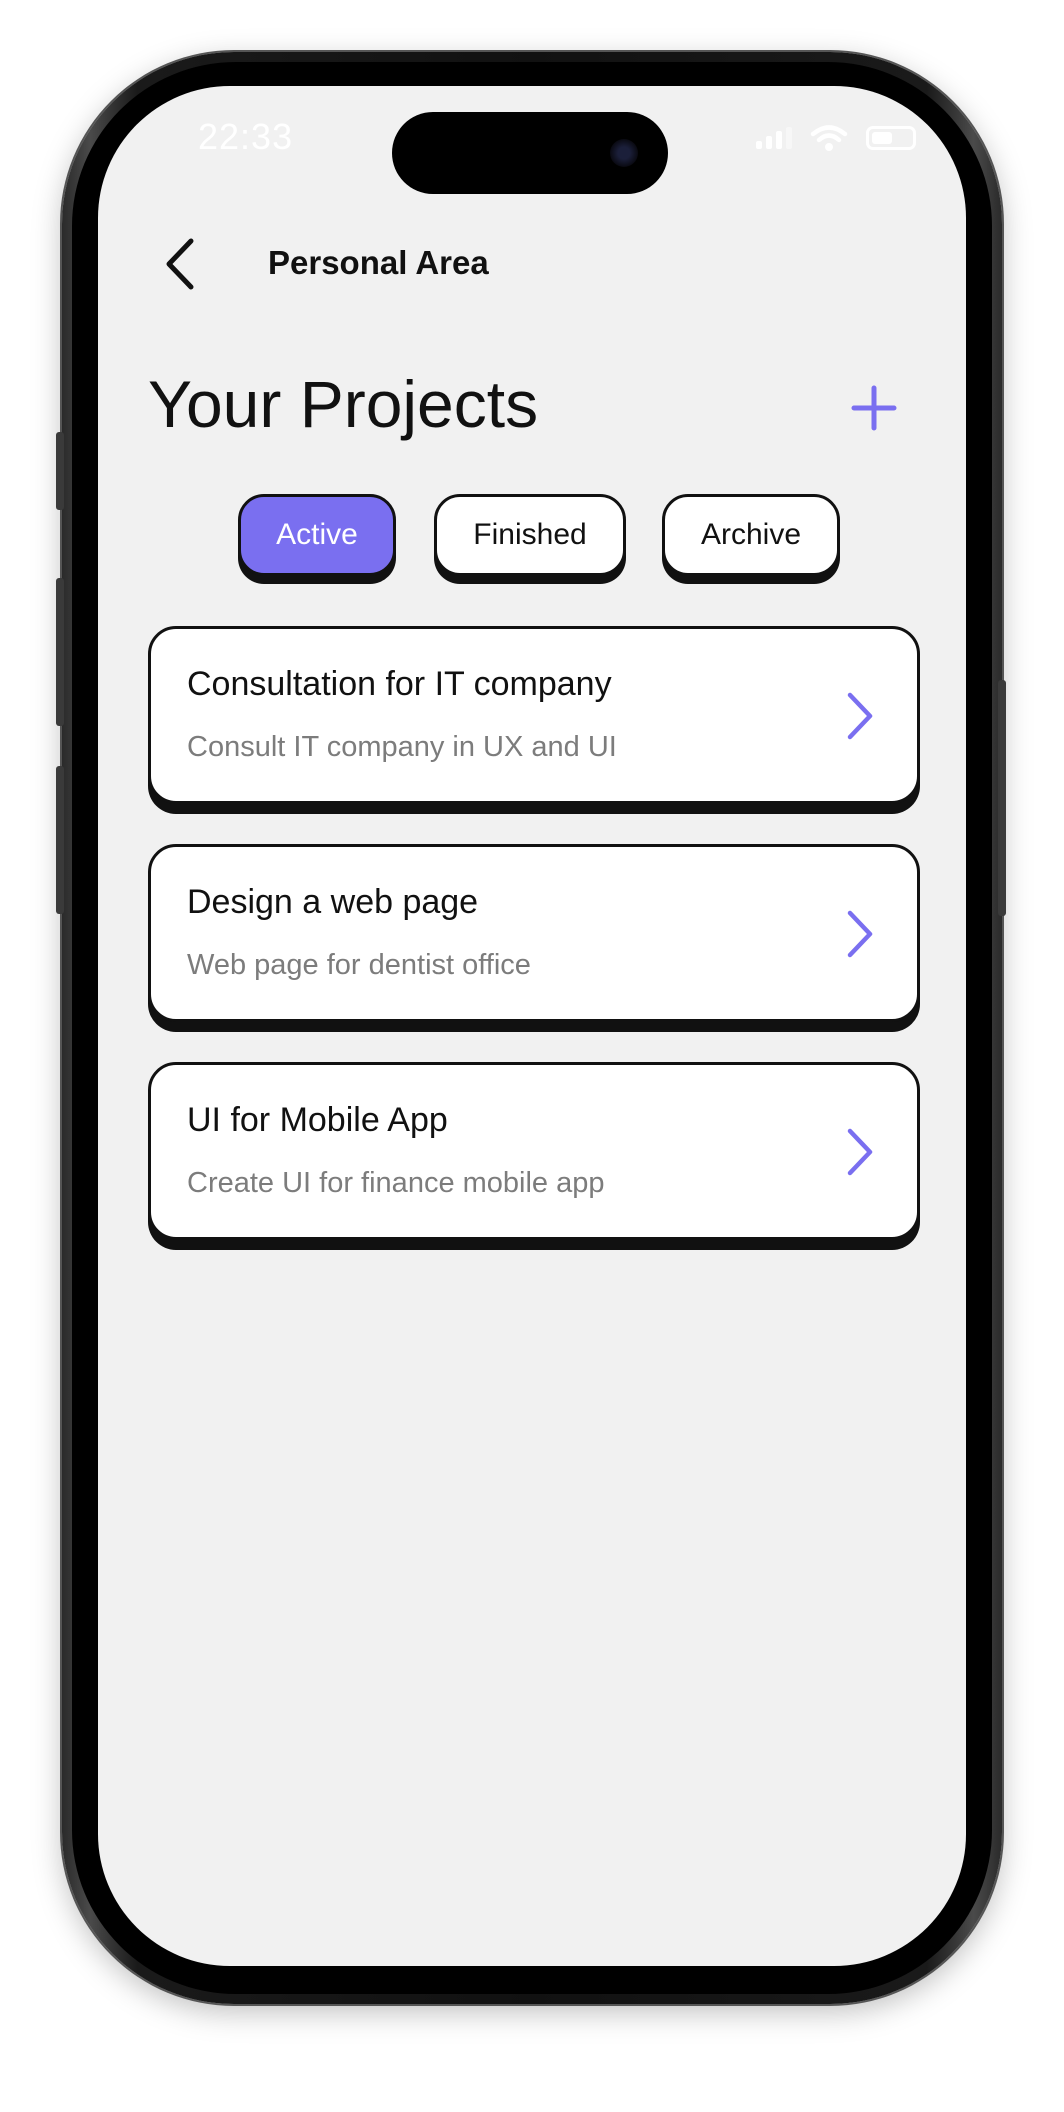  What do you see at coordinates (333, 902) in the screenshot?
I see `project-title: Design a web page` at bounding box center [333, 902].